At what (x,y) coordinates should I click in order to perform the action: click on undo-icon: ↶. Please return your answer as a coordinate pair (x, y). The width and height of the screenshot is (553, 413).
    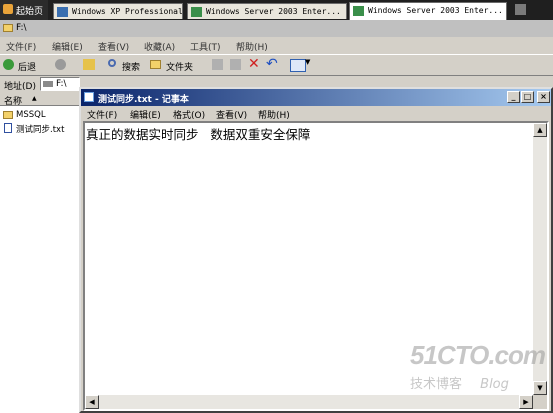
    Looking at the image, I should click on (272, 64).